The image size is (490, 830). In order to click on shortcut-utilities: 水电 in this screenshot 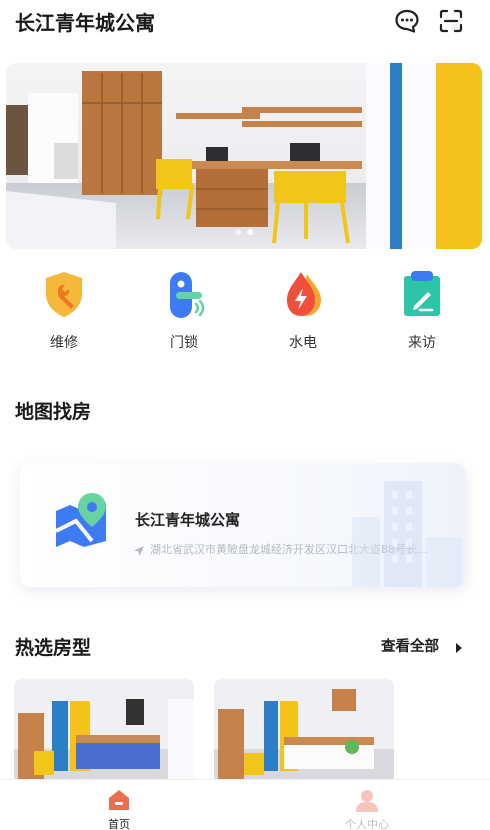, I will do `click(303, 310)`.